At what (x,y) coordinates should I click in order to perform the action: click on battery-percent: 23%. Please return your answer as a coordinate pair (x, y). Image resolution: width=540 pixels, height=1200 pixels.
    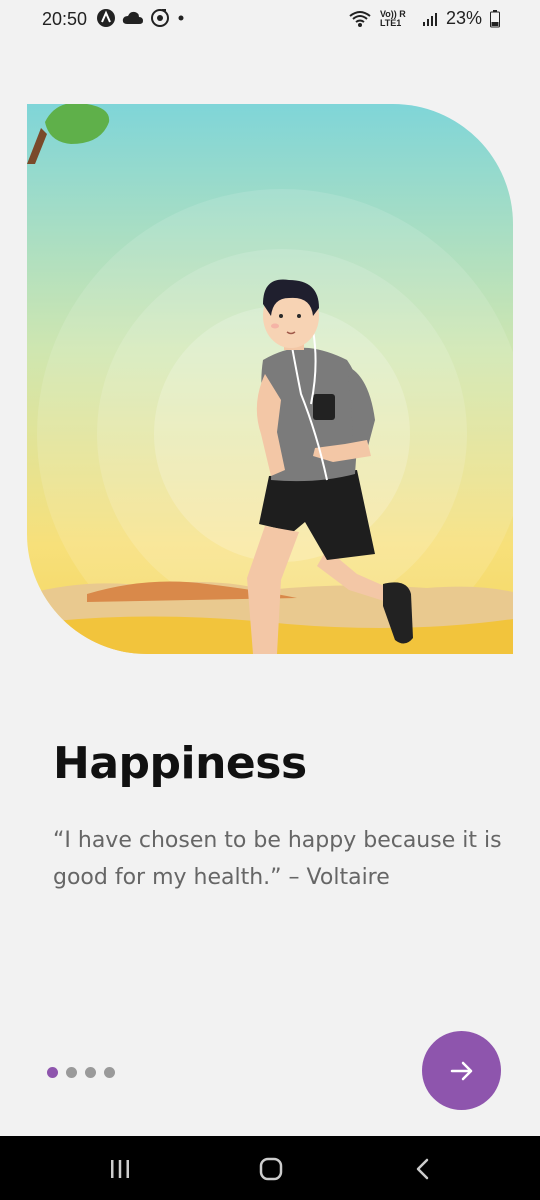
    Looking at the image, I should click on (463, 18).